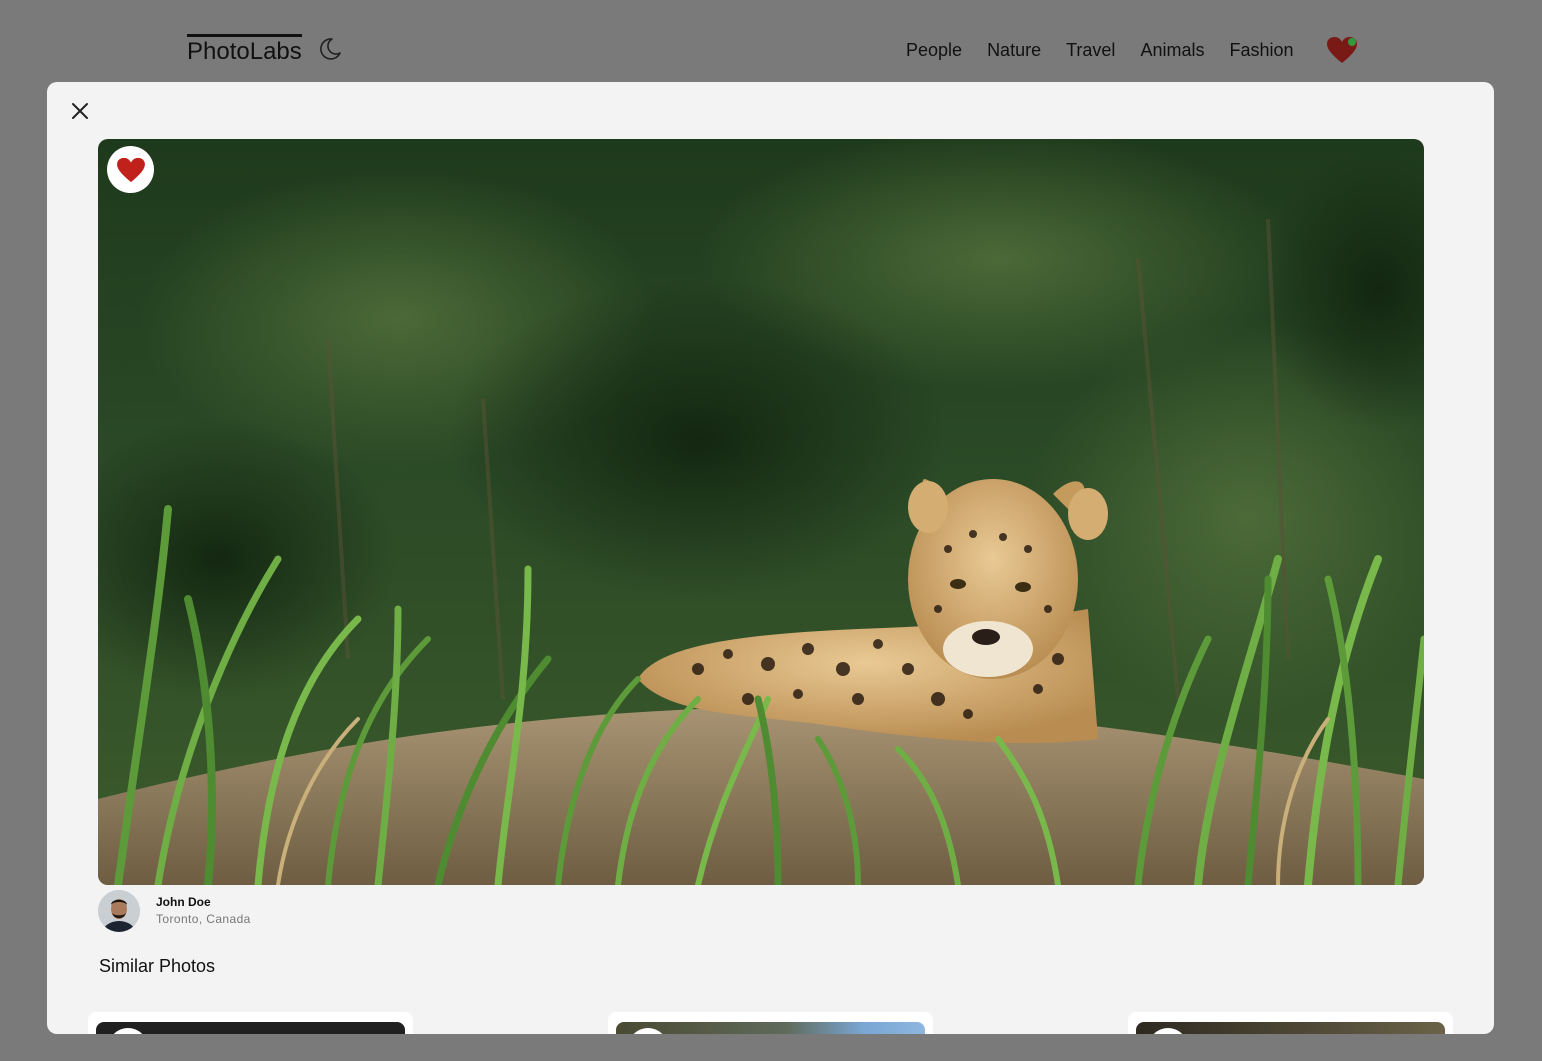 Image resolution: width=1542 pixels, height=1061 pixels. I want to click on heart-icon, so click(130, 169).